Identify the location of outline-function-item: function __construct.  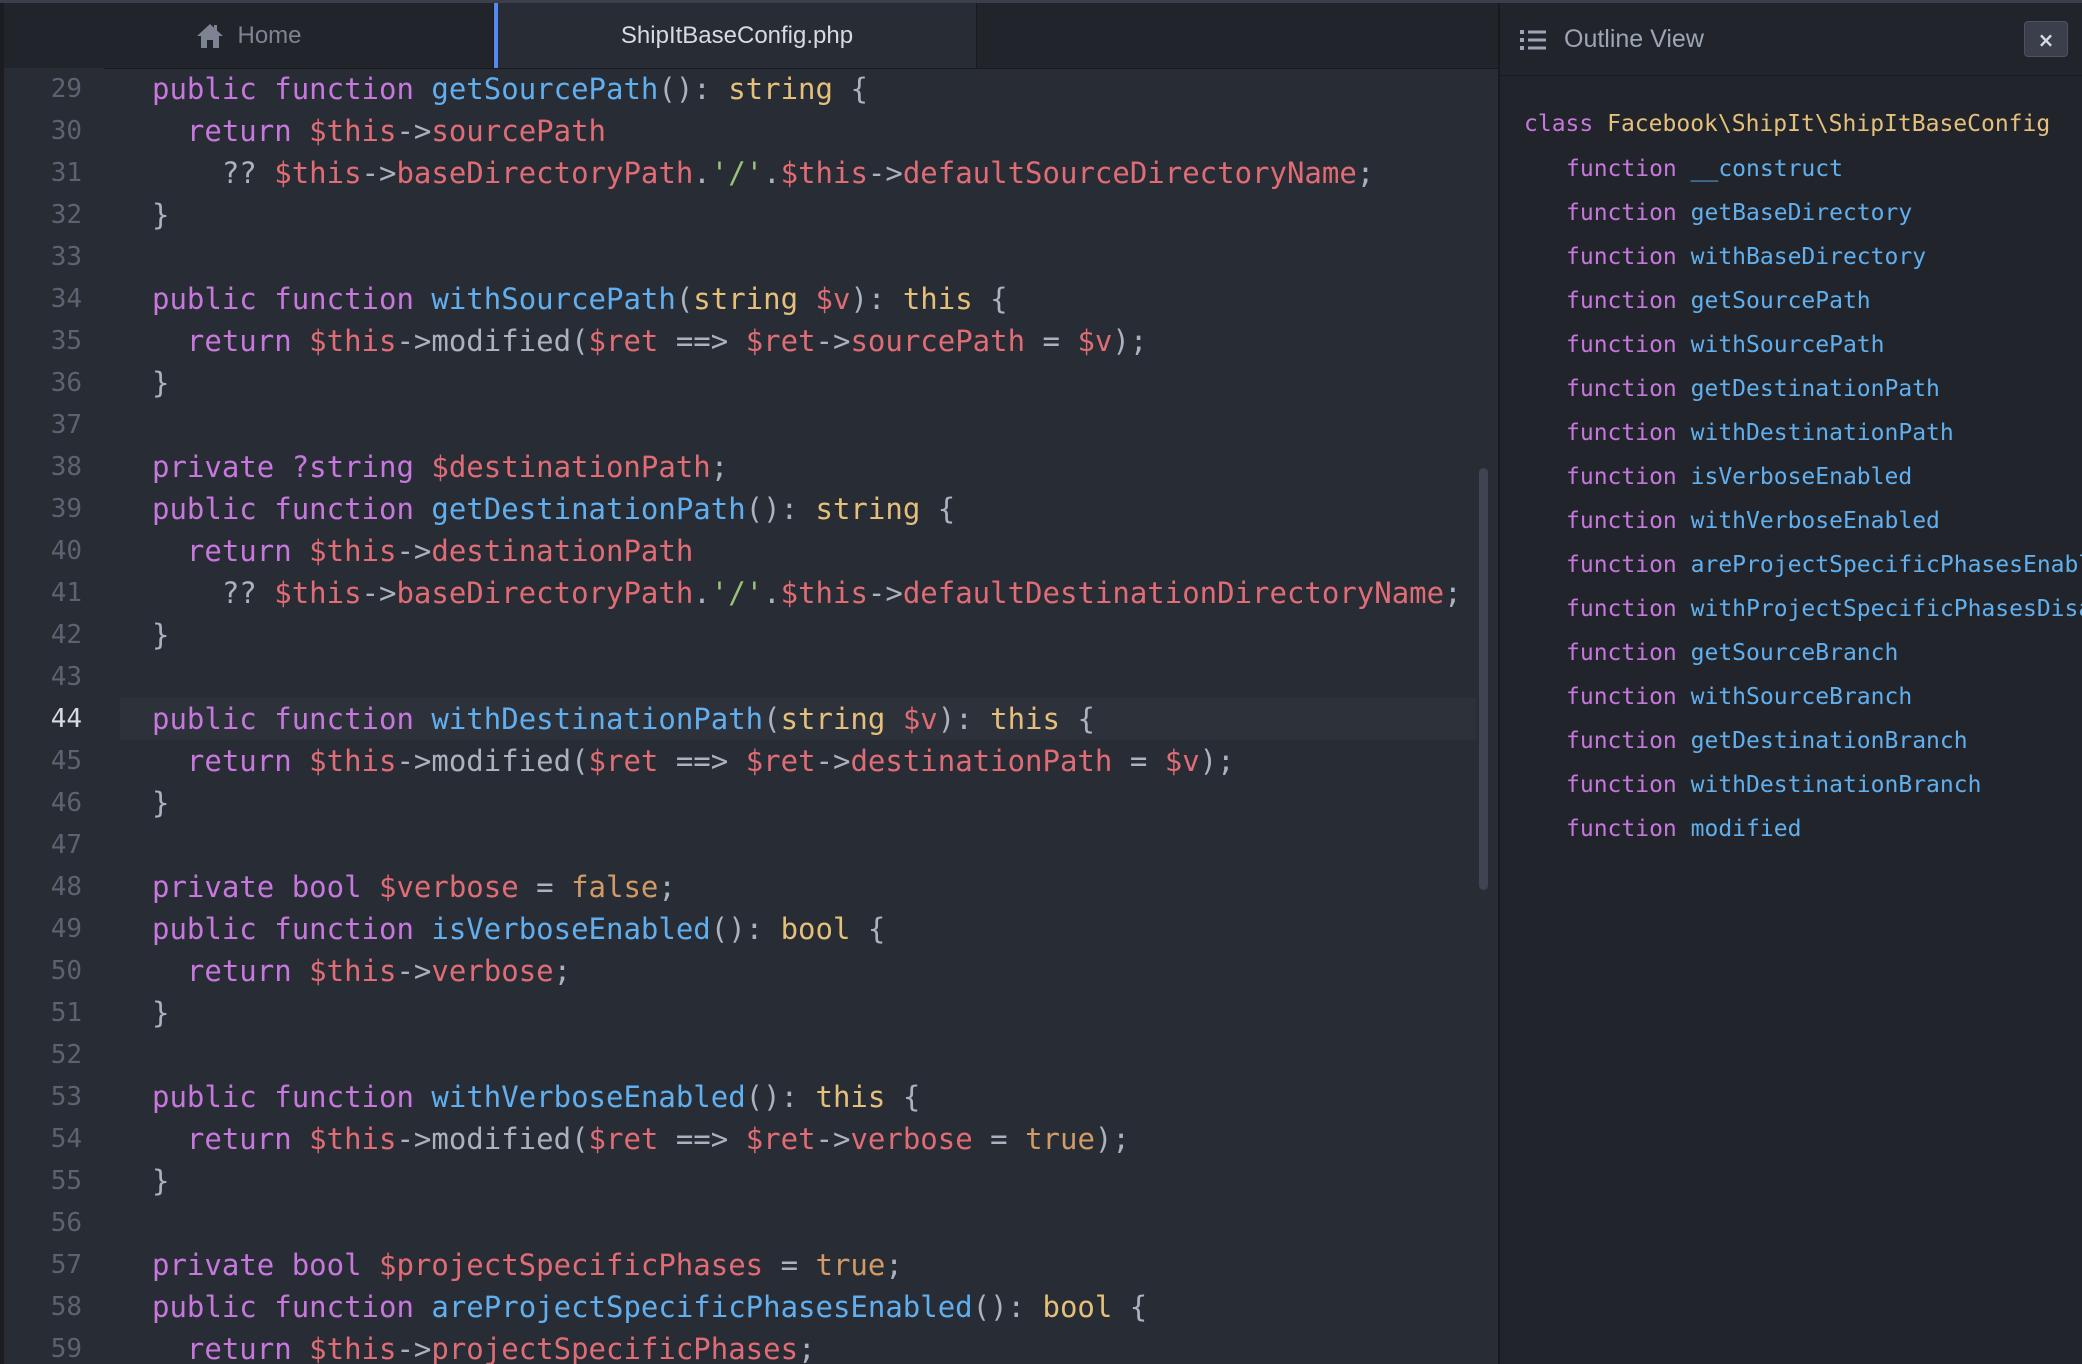
(1704, 169).